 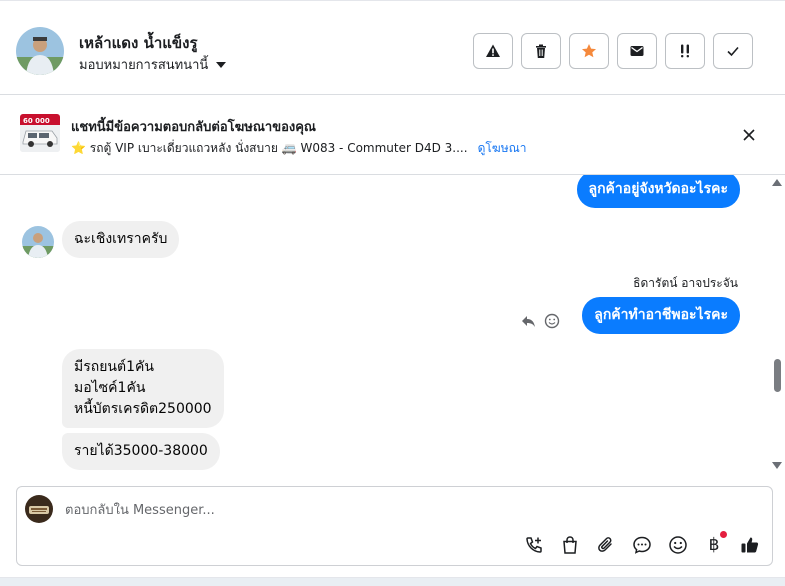 I want to click on payment-button: ฿, so click(x=715, y=543).